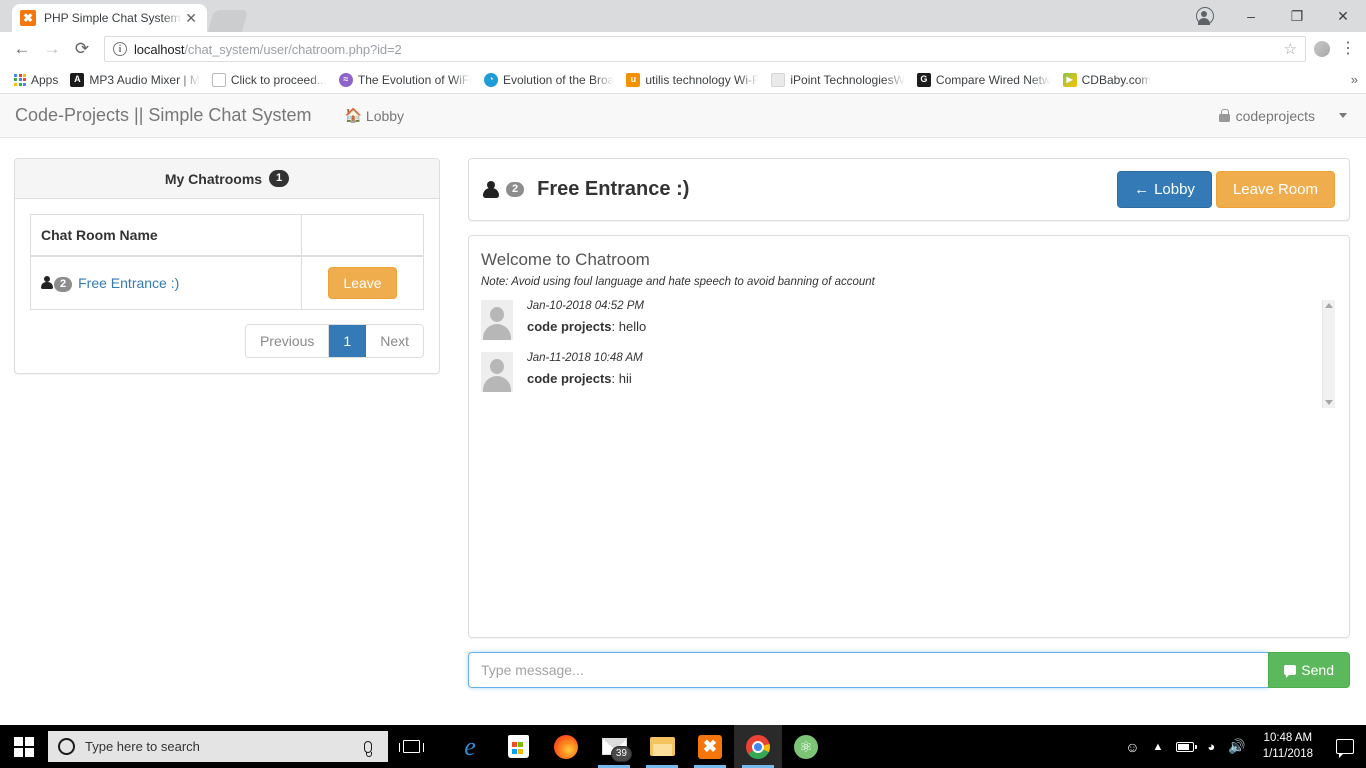  What do you see at coordinates (411, 746) in the screenshot?
I see `task-view-button` at bounding box center [411, 746].